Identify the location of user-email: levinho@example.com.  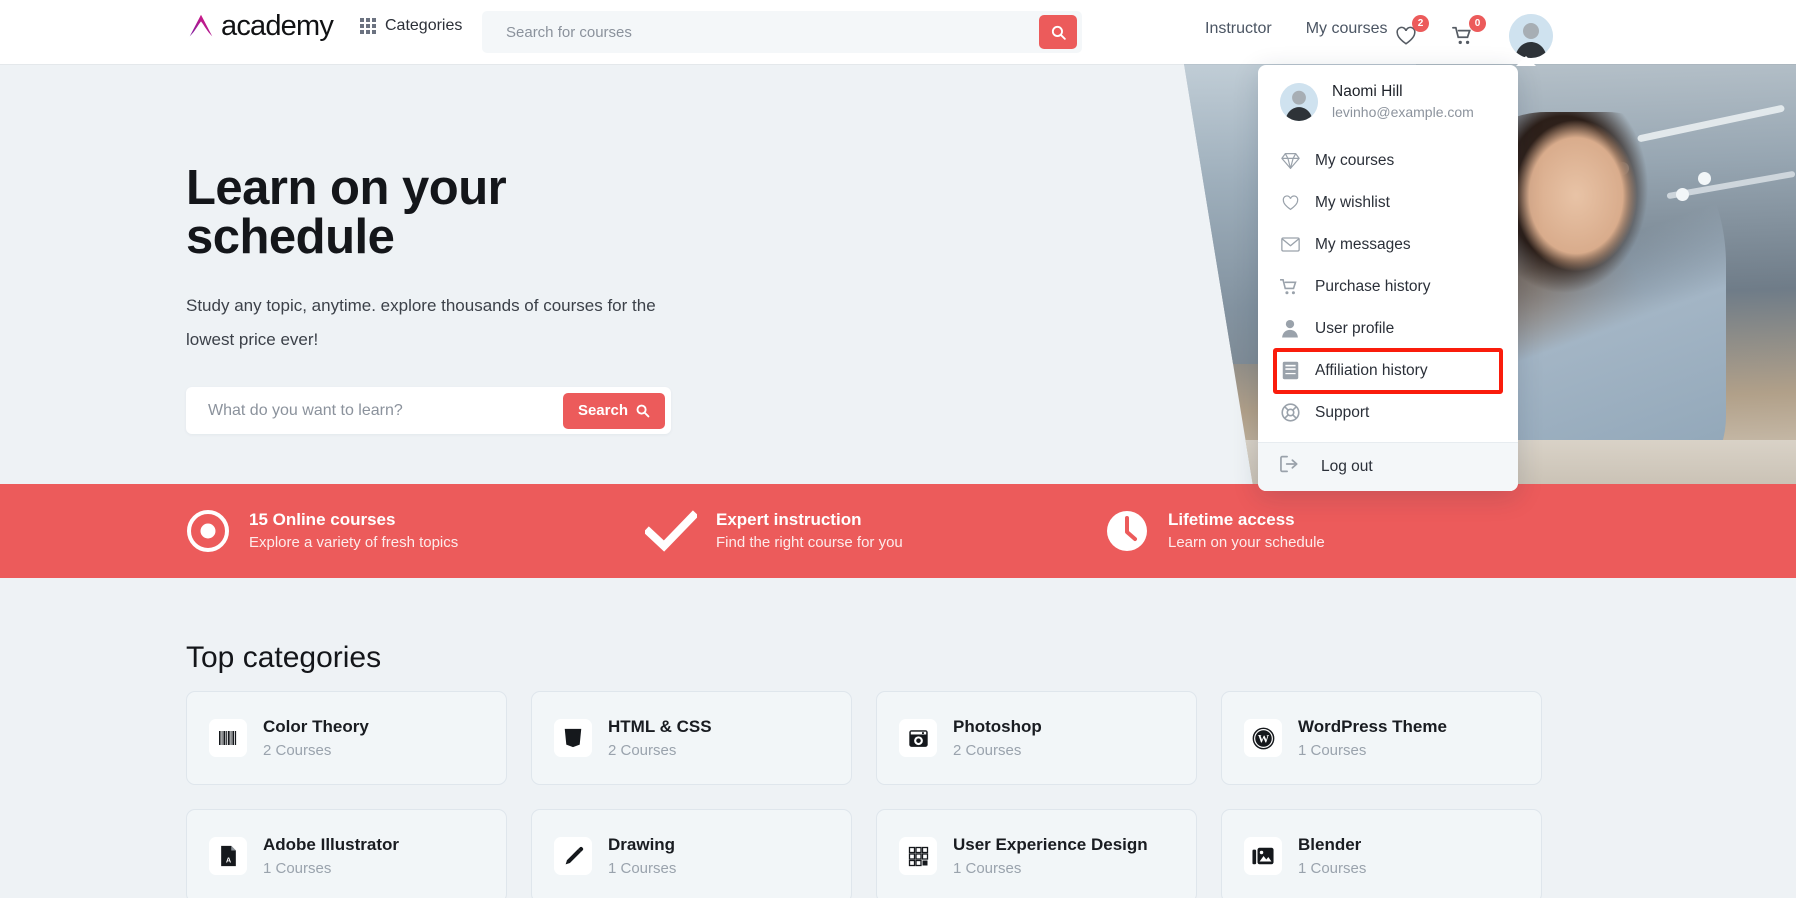
(1403, 111).